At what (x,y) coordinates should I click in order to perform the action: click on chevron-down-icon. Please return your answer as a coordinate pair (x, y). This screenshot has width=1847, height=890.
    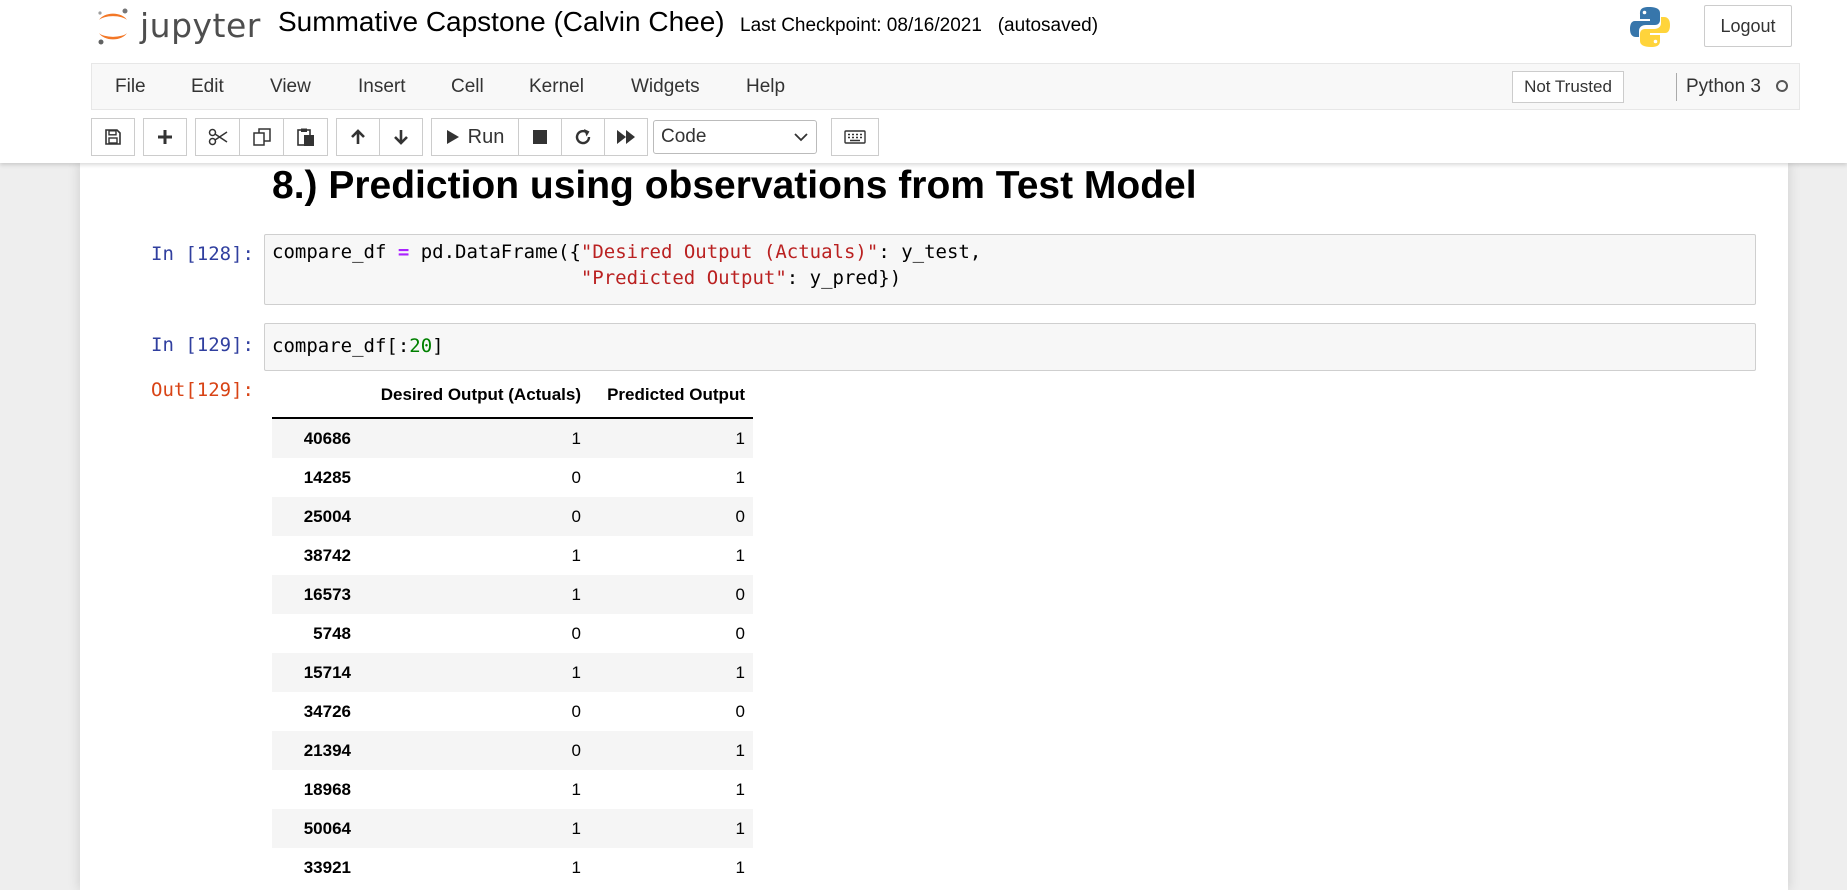
    Looking at the image, I should click on (801, 137).